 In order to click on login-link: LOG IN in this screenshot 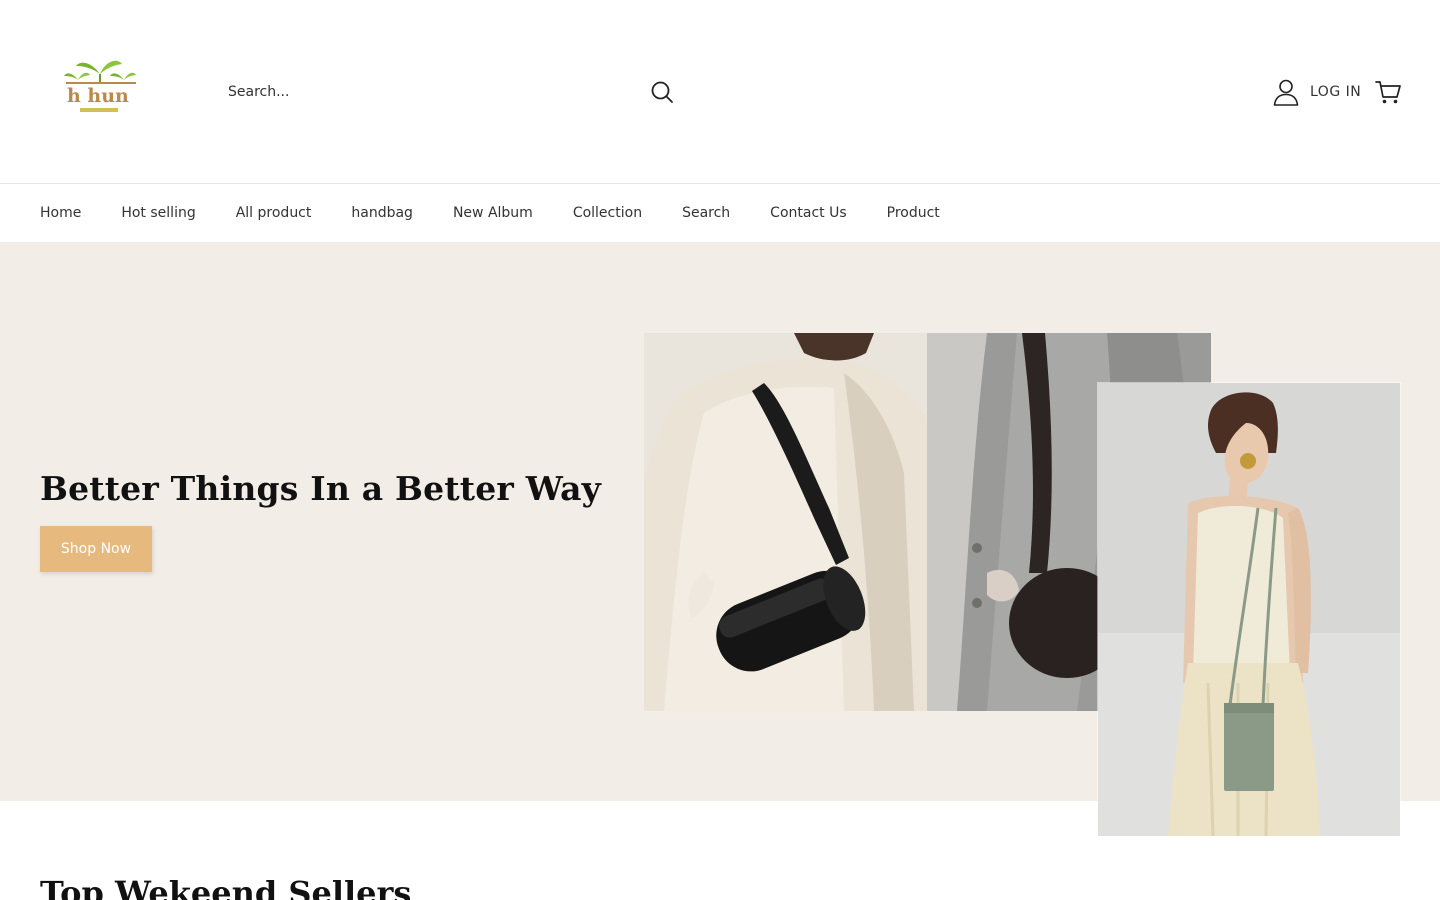, I will do `click(1316, 92)`.